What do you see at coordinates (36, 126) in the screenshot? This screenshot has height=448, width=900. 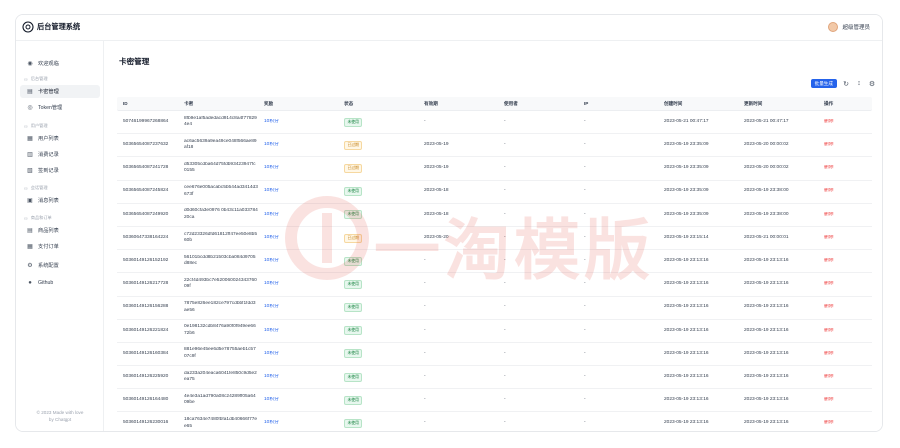 I see `sidebar-group-users: ⚇ 用户管理` at bounding box center [36, 126].